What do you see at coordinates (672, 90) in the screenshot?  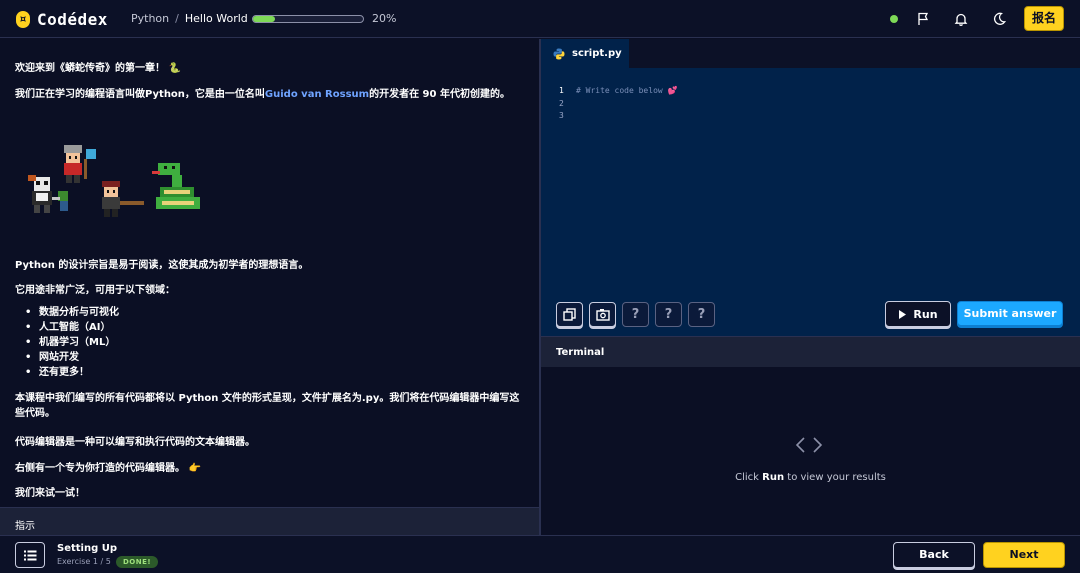 I see `heart-emoji-icon: 💕` at bounding box center [672, 90].